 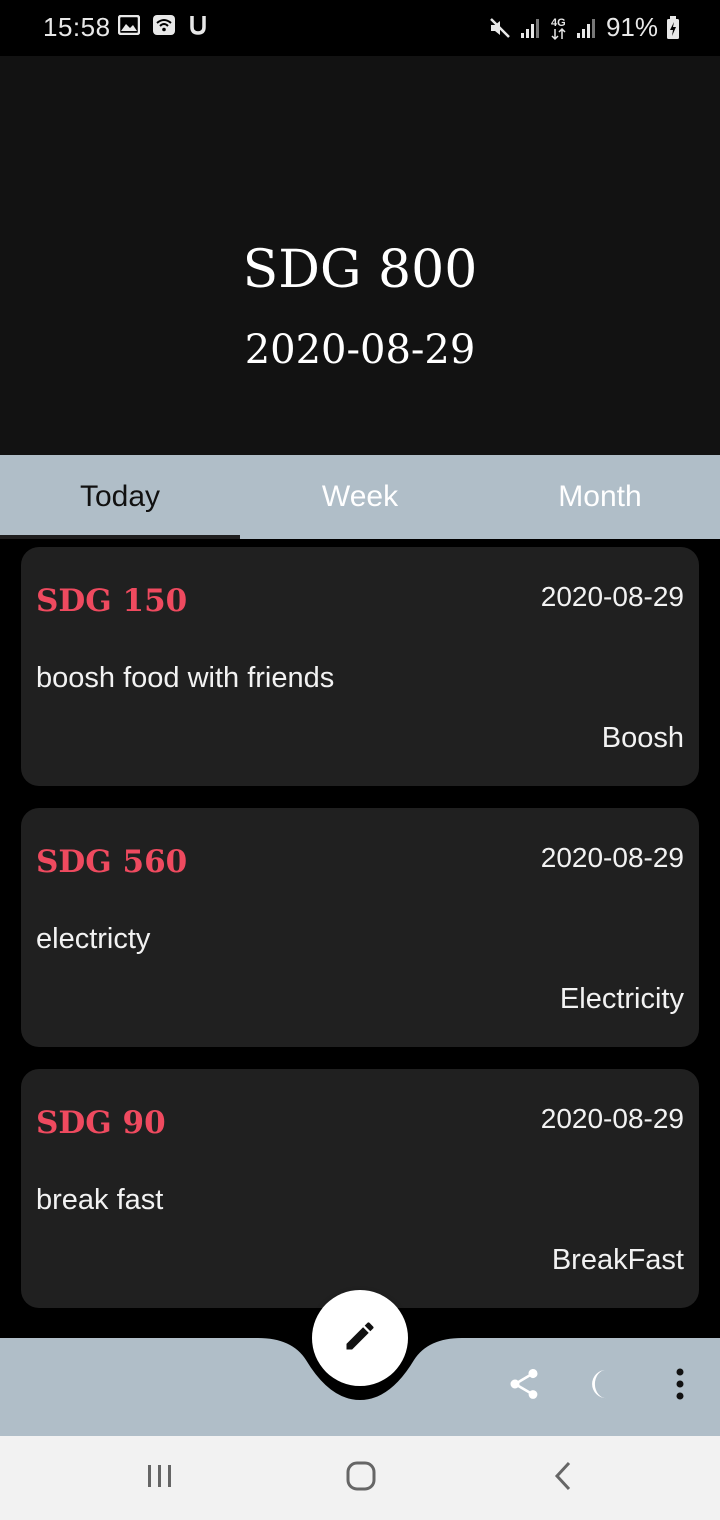 I want to click on expense-description: boosh food with friends, so click(x=185, y=678).